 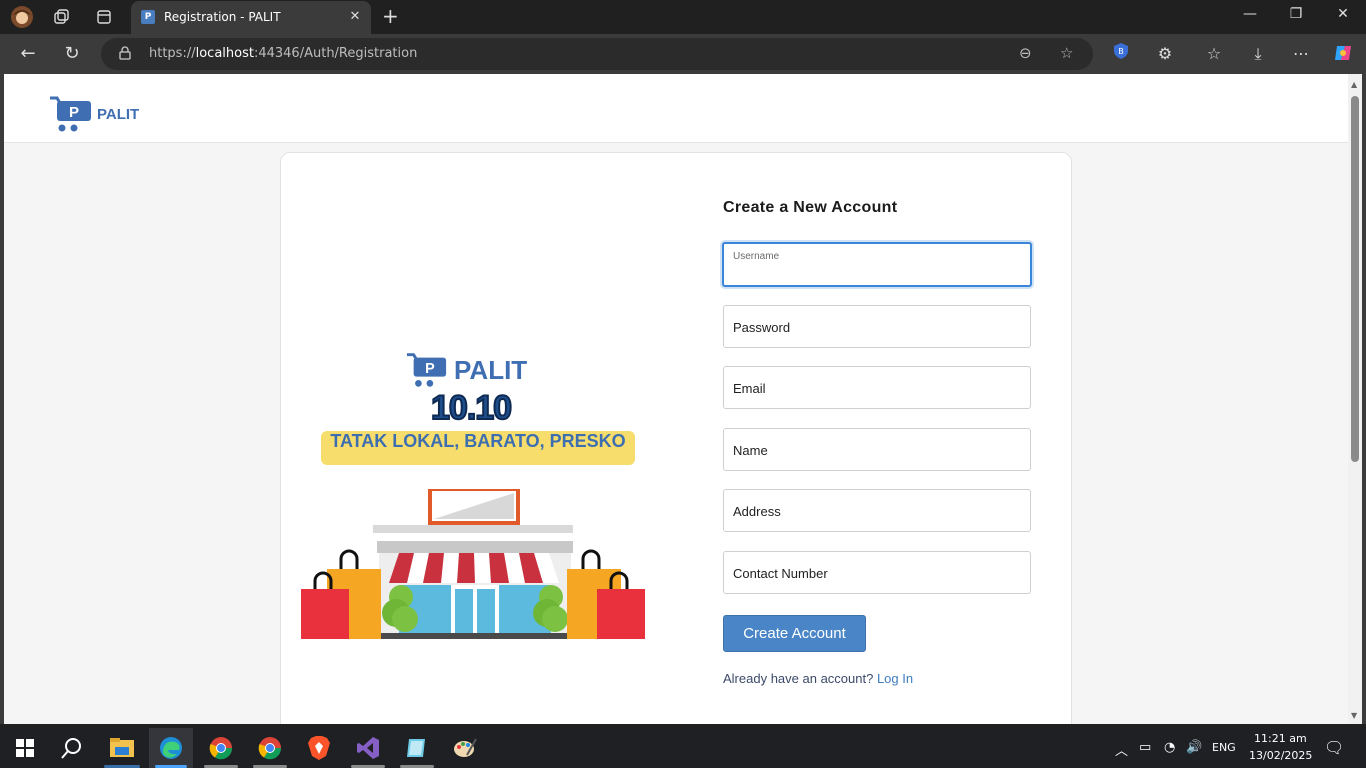 I want to click on url-path: :44346/Auth/Registration, so click(x=335, y=53).